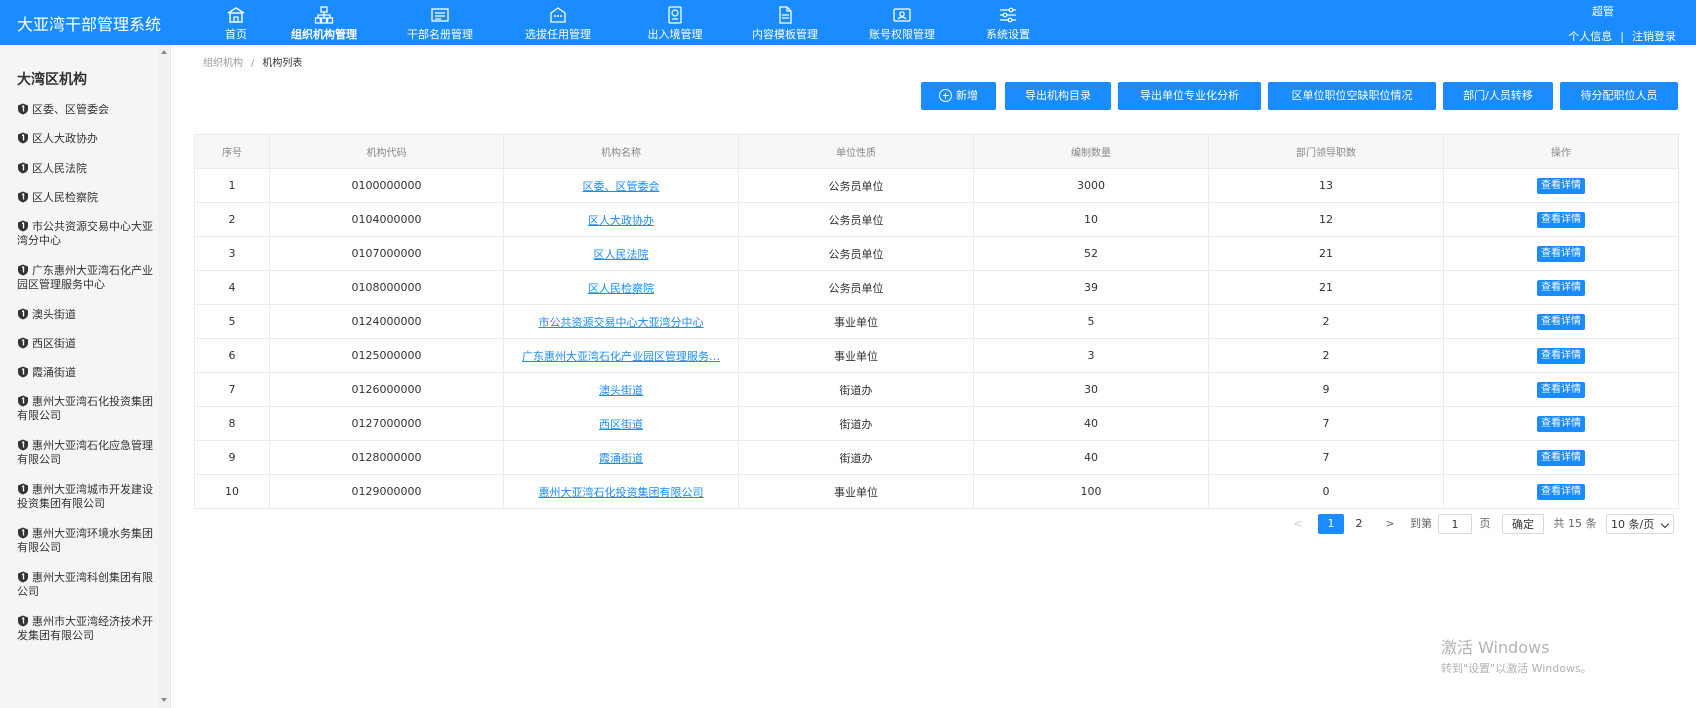 The height and width of the screenshot is (708, 1696). What do you see at coordinates (1498, 96) in the screenshot?
I see `transfer-button: 部门/人员转移` at bounding box center [1498, 96].